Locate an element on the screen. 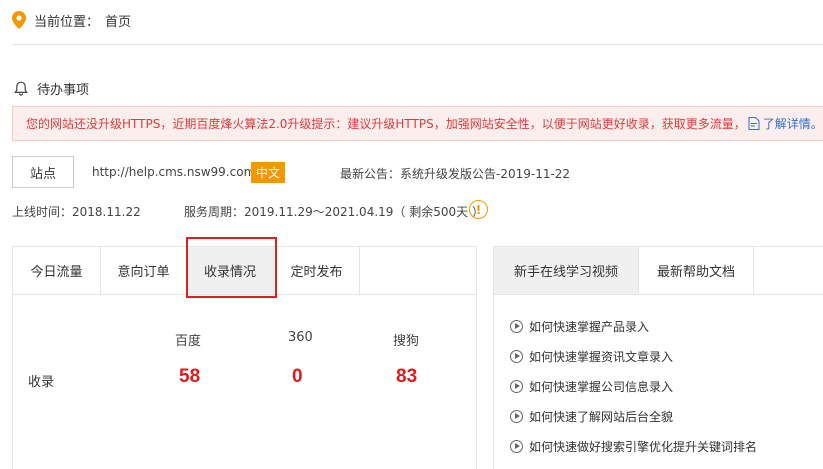  breadcrumb: 当前位置： 首页 is located at coordinates (71, 20).